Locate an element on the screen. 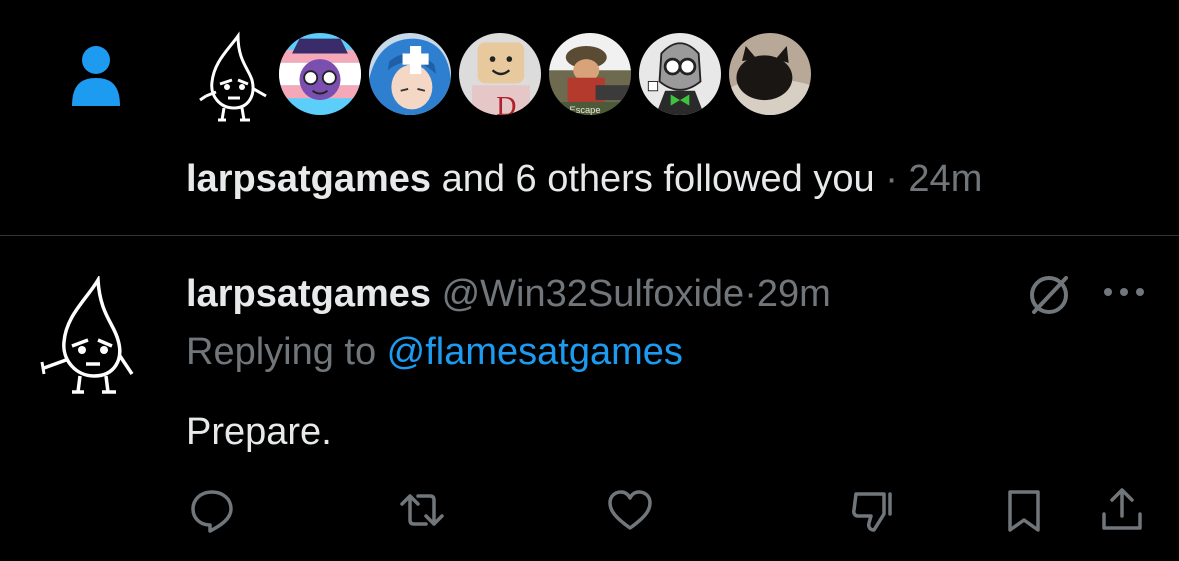 The image size is (1179, 561). retweet-icon is located at coordinates (422, 510).